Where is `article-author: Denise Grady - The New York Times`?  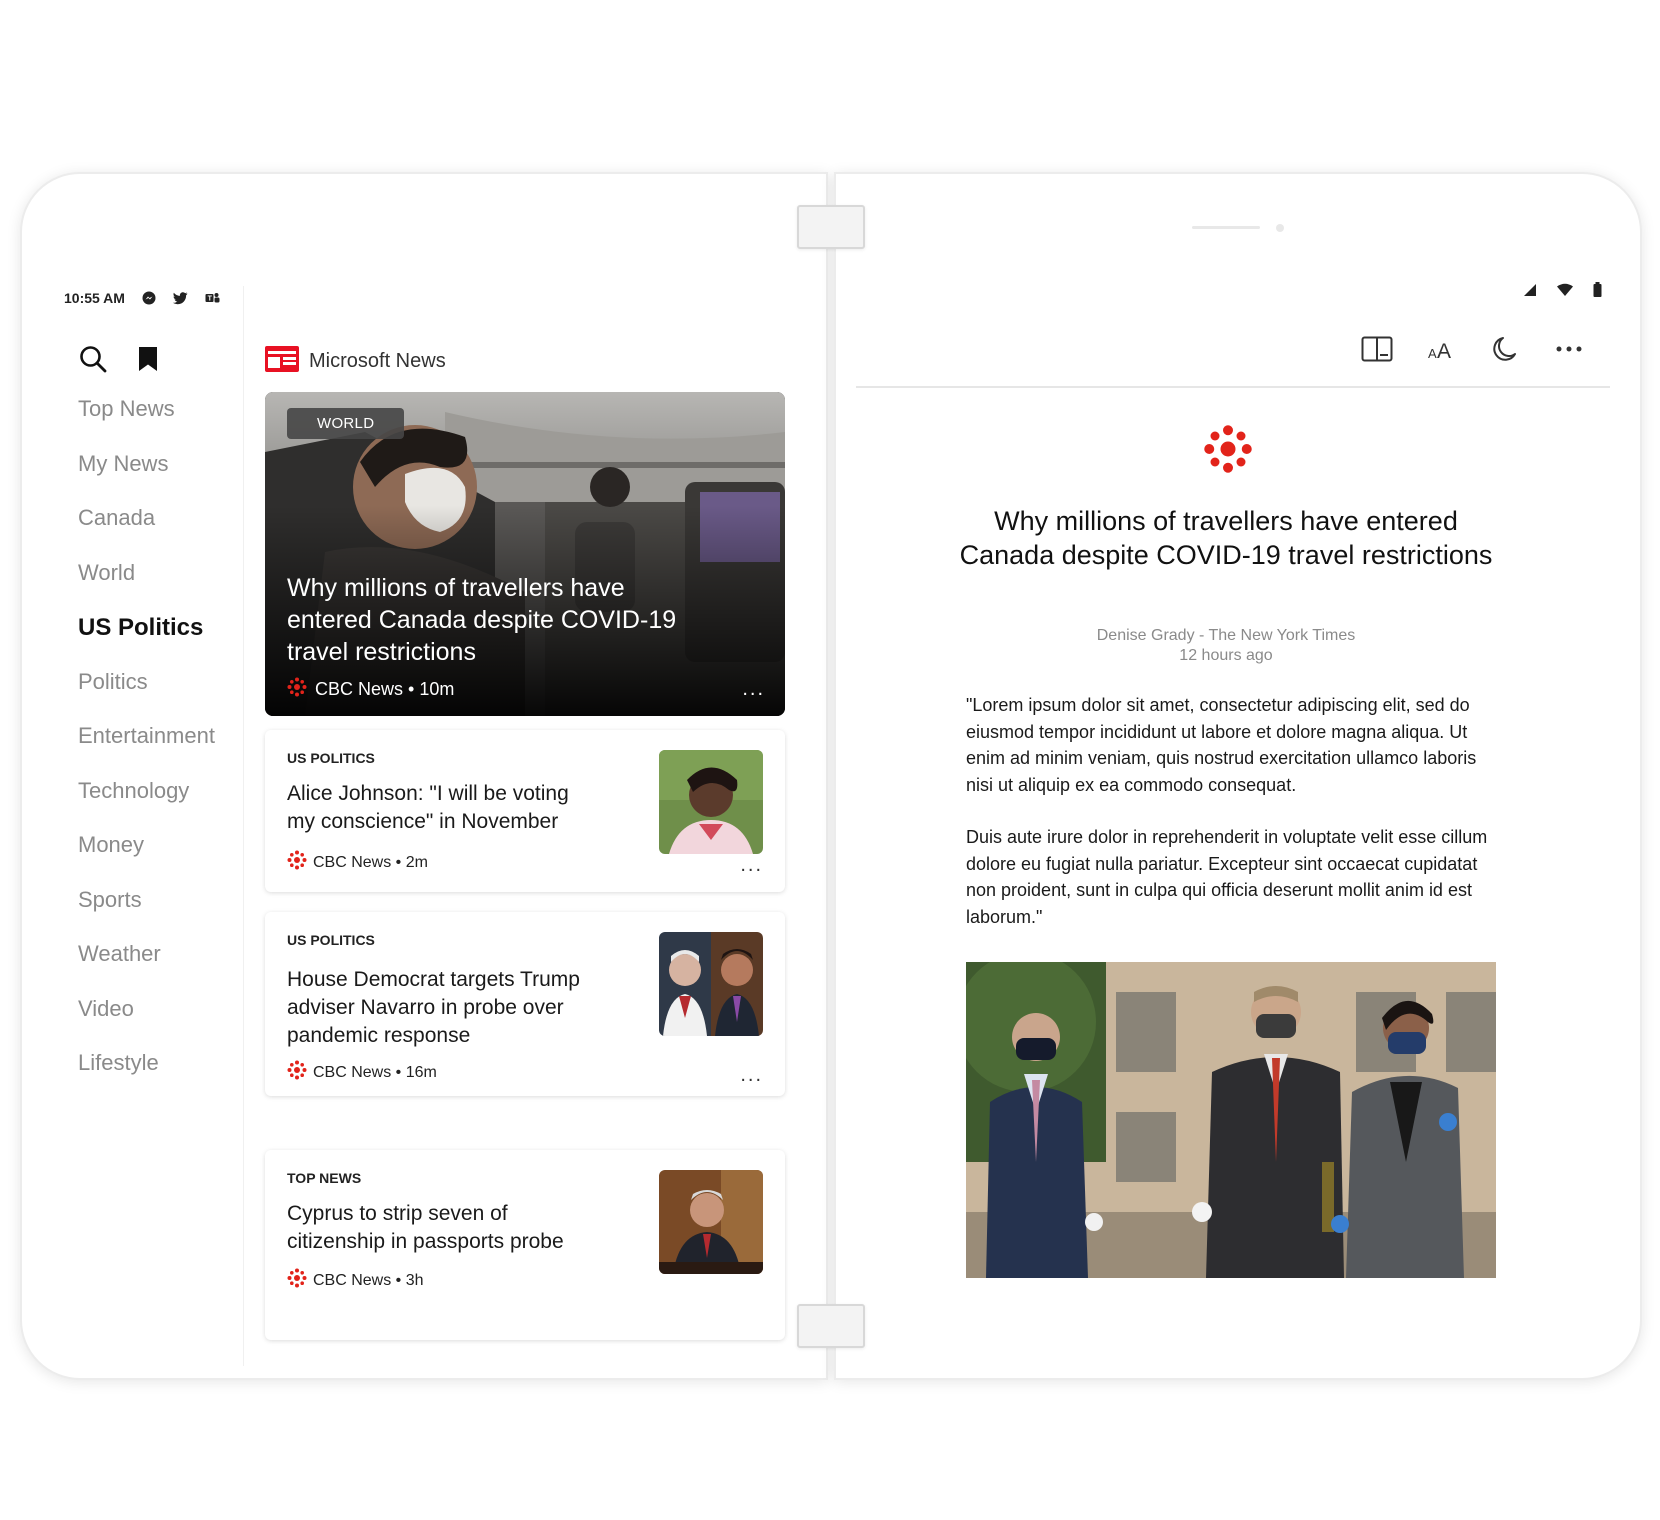
article-author: Denise Grady - The New York Times is located at coordinates (1226, 635).